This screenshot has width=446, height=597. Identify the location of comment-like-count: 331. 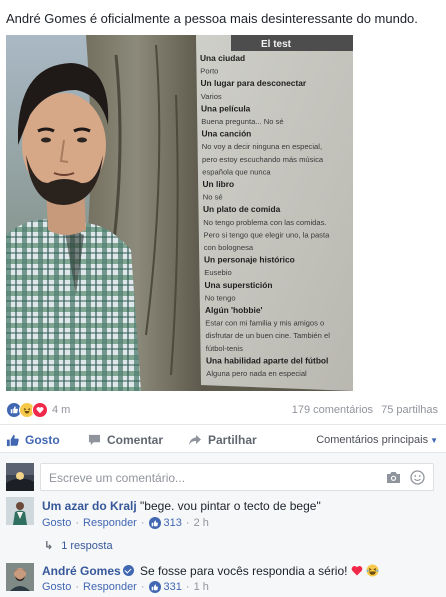
(173, 587).